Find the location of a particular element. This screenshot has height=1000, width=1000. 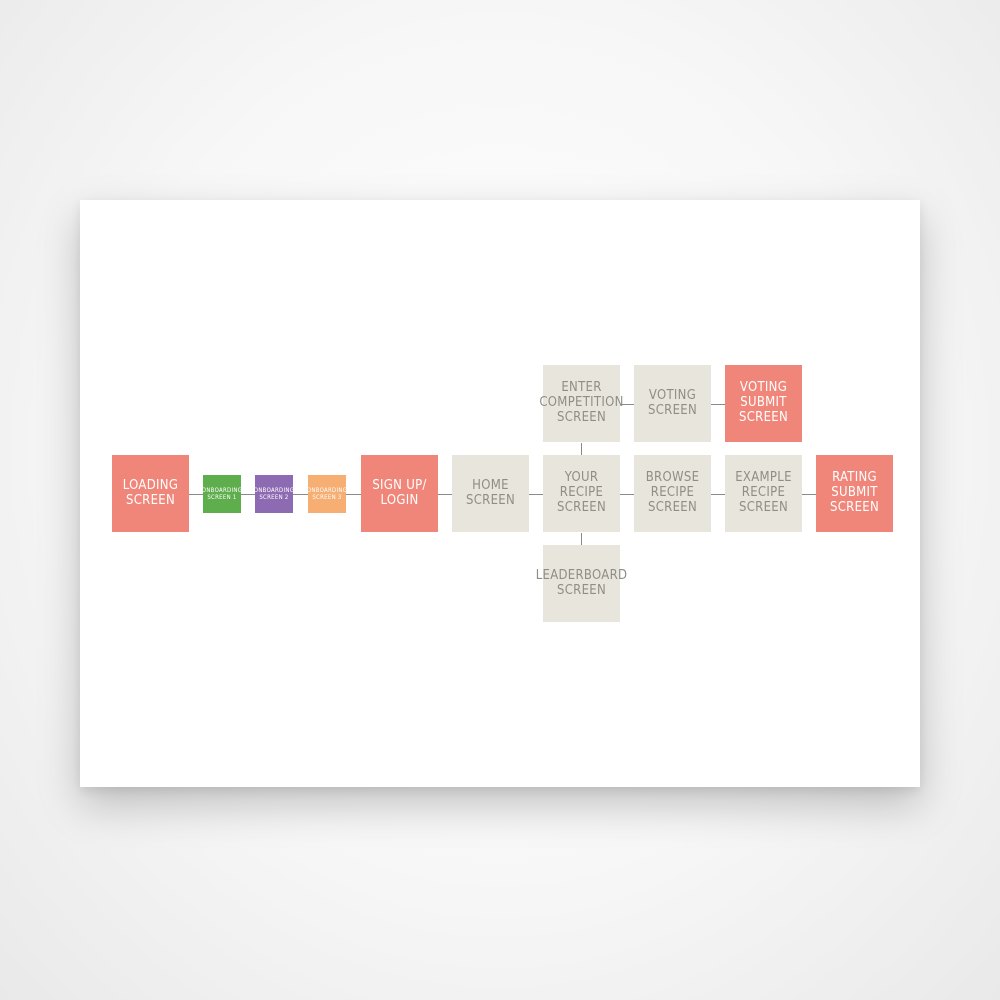

node-leaderboard-screen: LEADERBOARD SCREEN is located at coordinates (581, 583).